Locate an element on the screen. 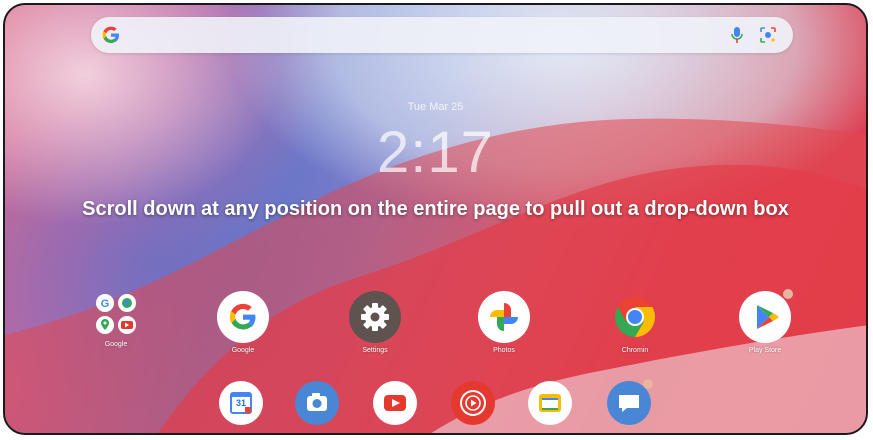 This screenshot has height=440, width=873. app-label: Photos is located at coordinates (504, 350).